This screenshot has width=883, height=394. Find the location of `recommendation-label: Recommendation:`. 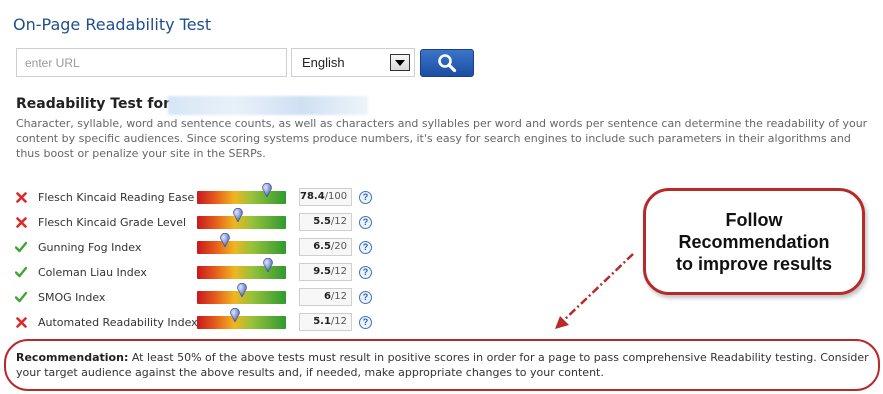

recommendation-label: Recommendation: is located at coordinates (72, 357).